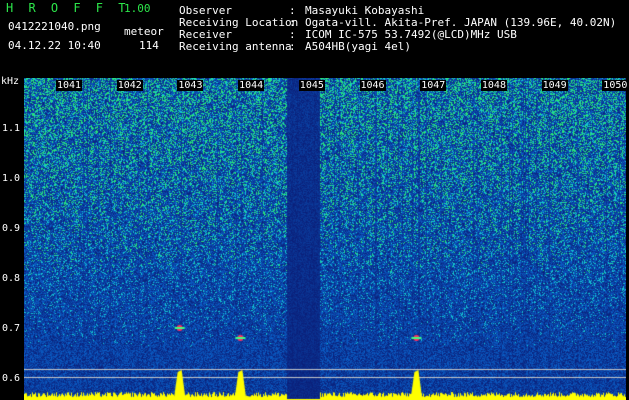  I want to click on x-tick-label: 1044, so click(251, 85).